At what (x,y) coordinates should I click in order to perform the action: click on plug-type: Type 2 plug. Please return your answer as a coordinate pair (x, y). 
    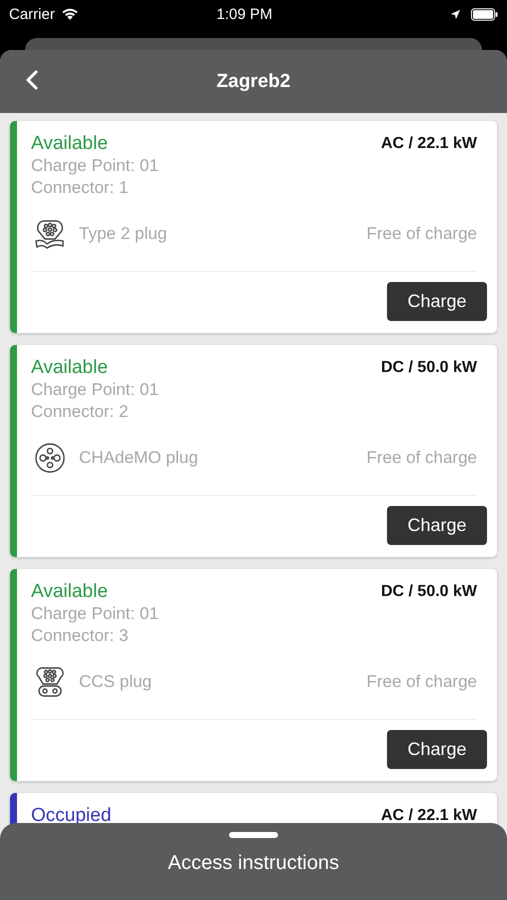
    Looking at the image, I should click on (123, 234).